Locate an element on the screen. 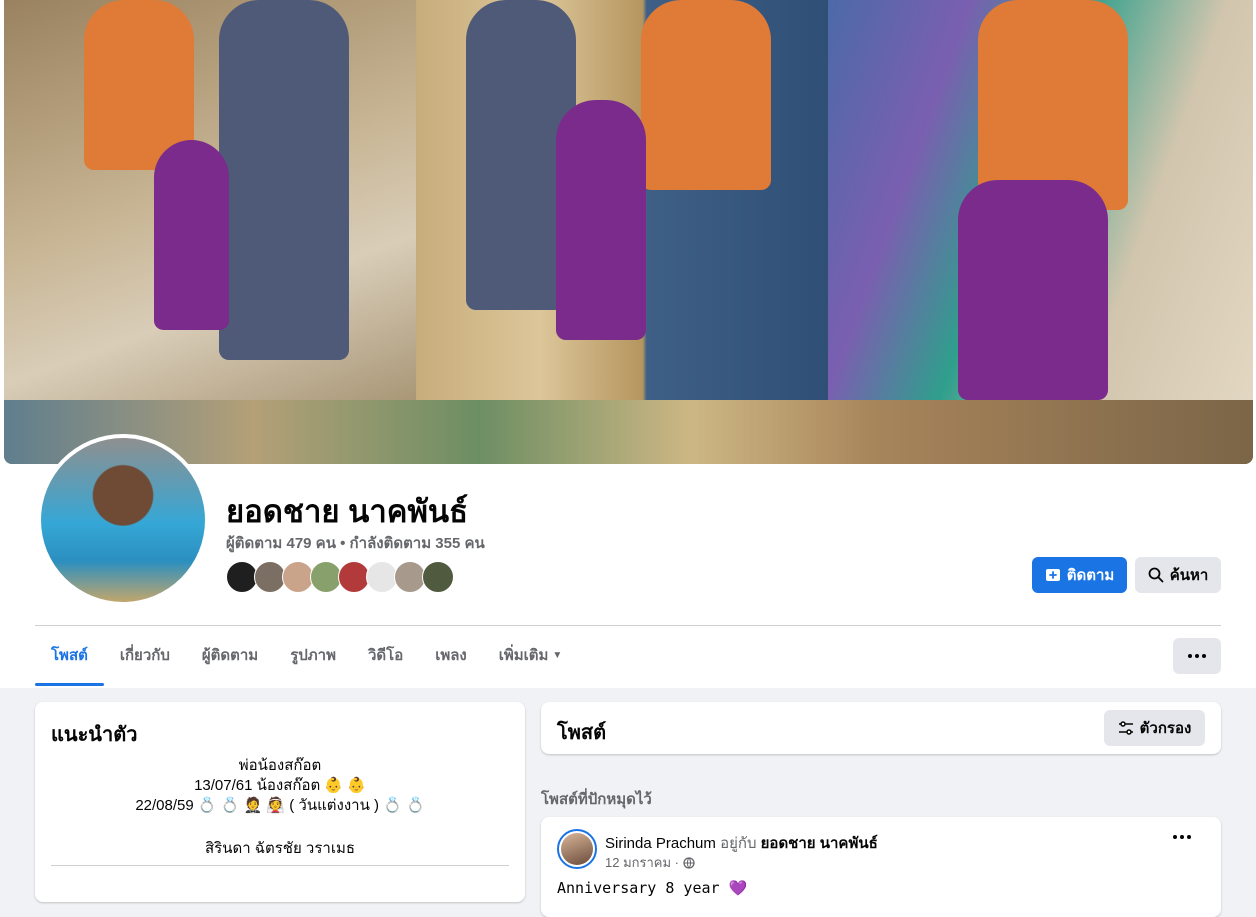 Image resolution: width=1256 pixels, height=917 pixels. post-date: 12 มกราคม · is located at coordinates (642, 862).